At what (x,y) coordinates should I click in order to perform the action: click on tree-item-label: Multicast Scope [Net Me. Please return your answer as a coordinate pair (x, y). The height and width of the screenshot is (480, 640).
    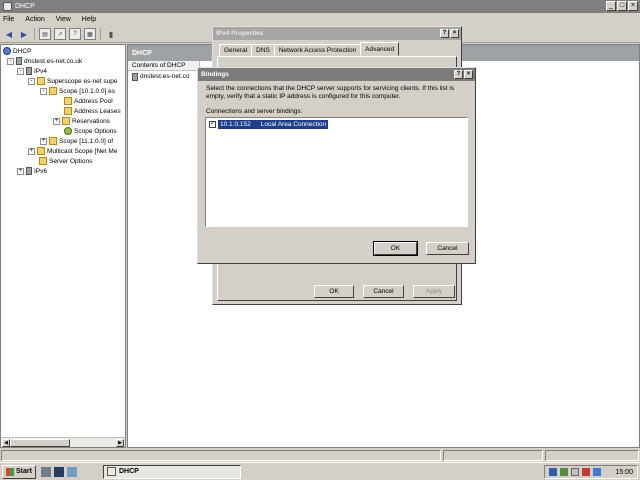
    Looking at the image, I should click on (82, 151).